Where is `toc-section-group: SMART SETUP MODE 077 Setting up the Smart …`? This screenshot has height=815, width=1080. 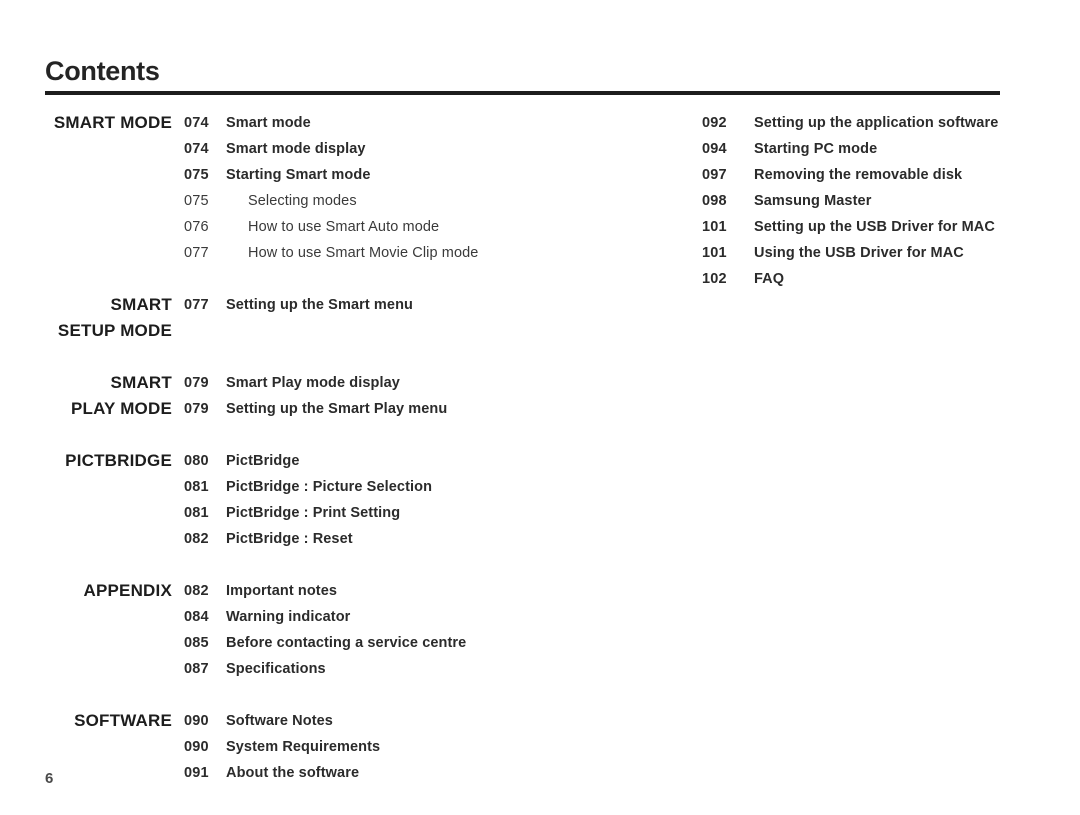 toc-section-group: SMART SETUP MODE 077 Setting up the Smart … is located at coordinates (300, 318).